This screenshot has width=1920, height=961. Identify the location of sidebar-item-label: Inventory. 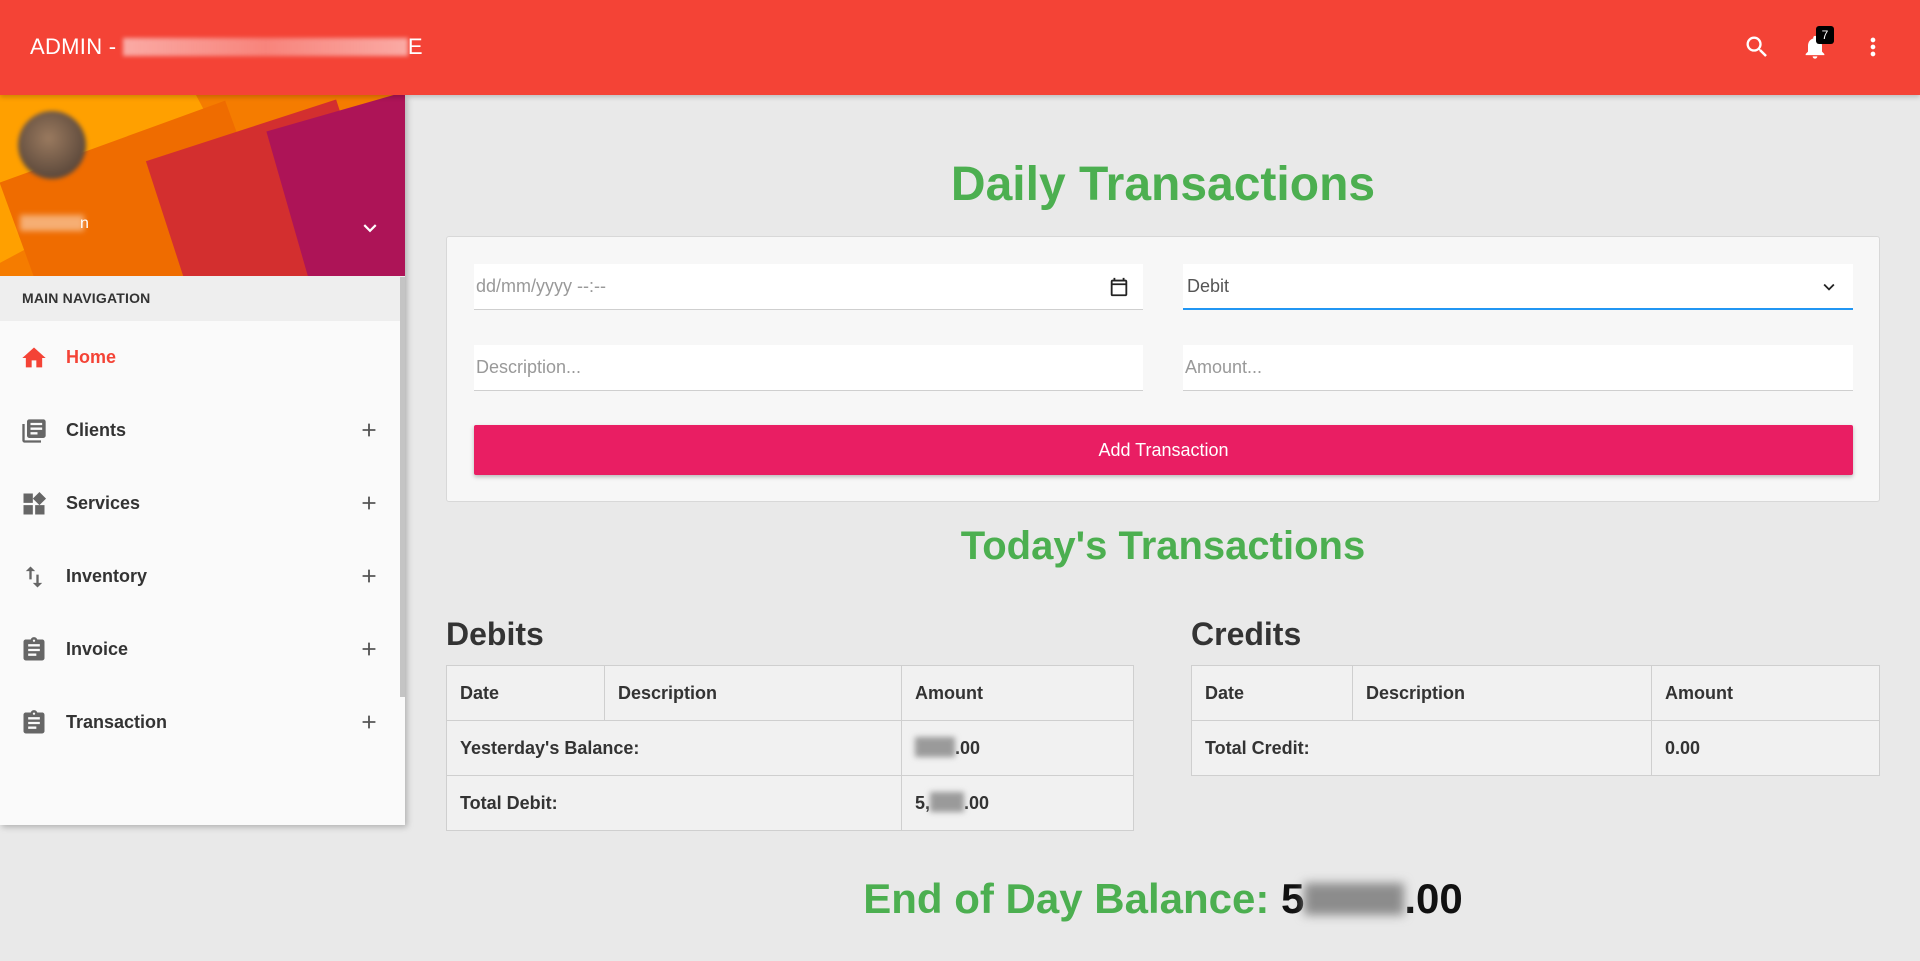
(107, 576).